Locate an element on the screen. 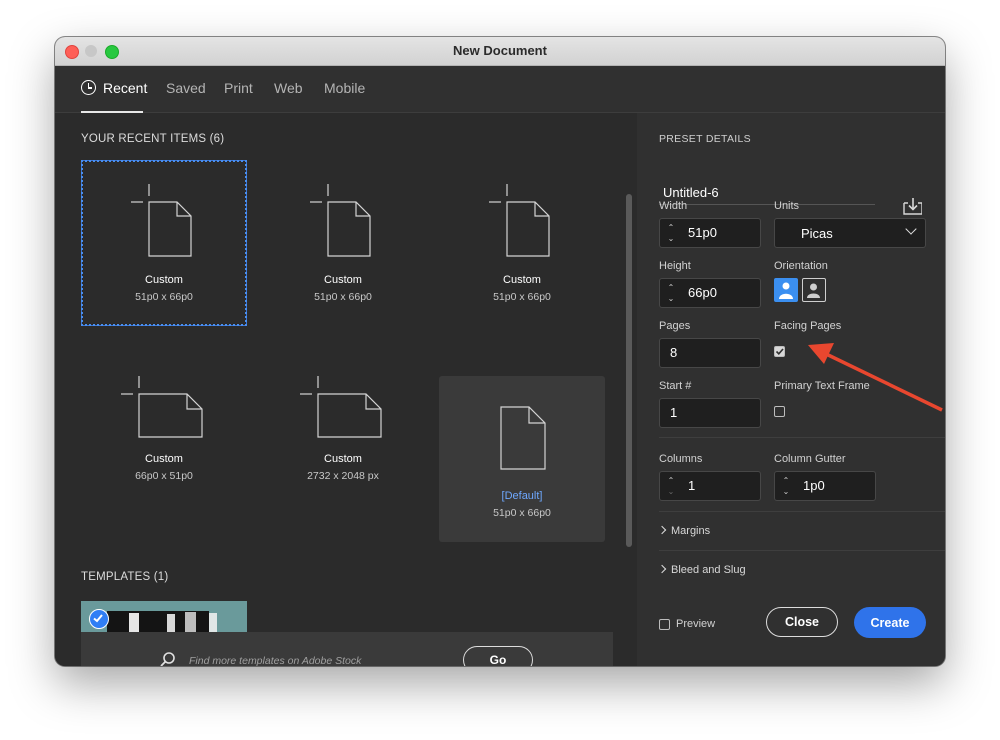  window-title: New Document is located at coordinates (500, 50).